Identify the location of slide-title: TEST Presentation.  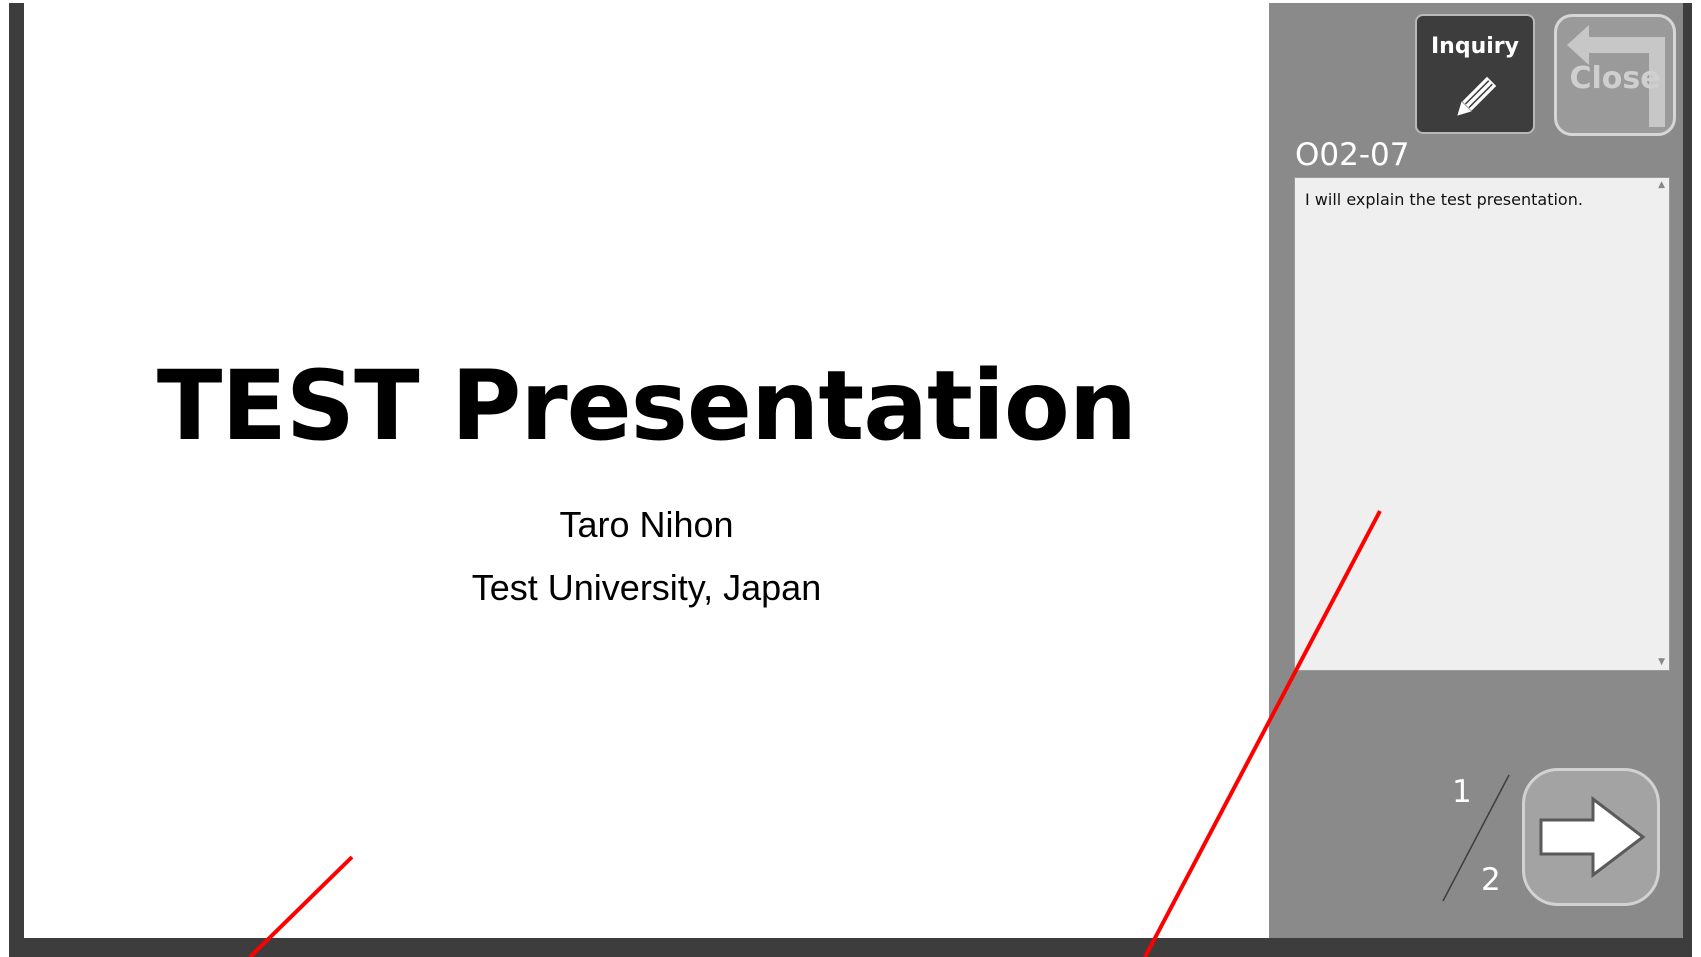
(646, 406).